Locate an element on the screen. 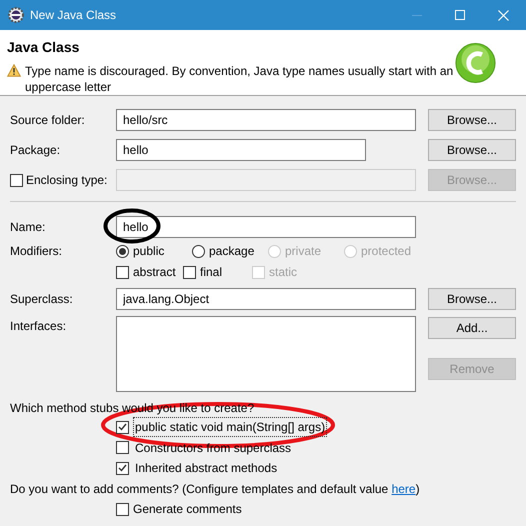 Image resolution: width=526 pixels, height=526 pixels. page-title: Java Class is located at coordinates (43, 47).